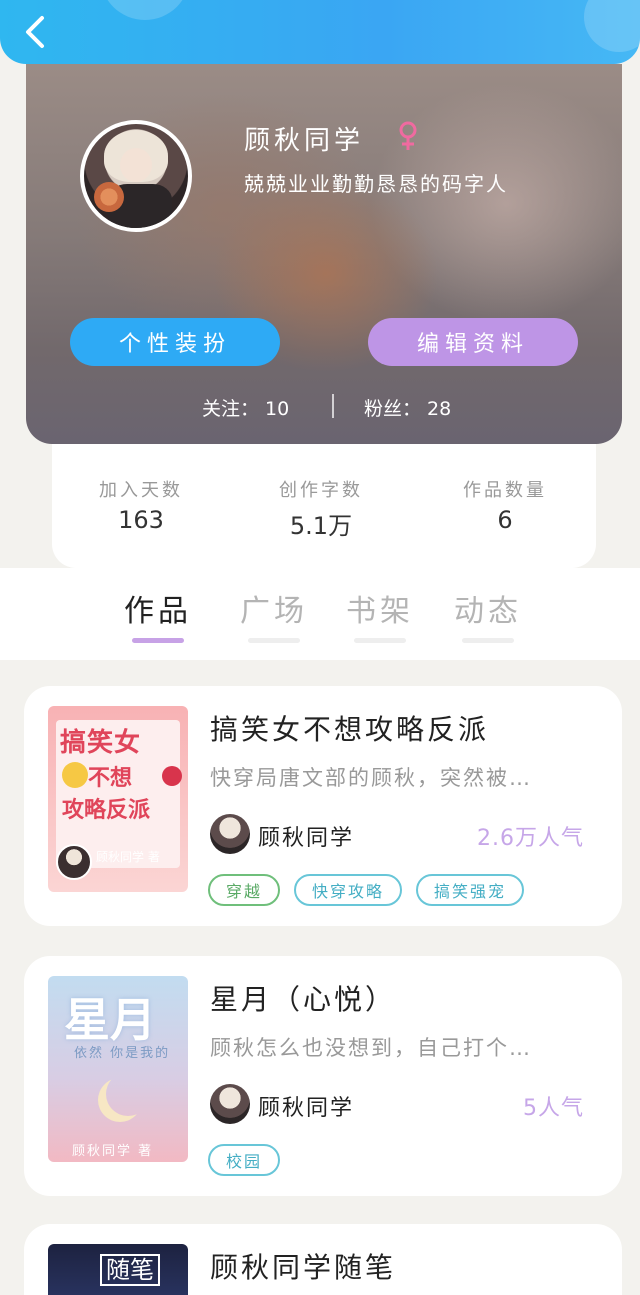 The image size is (640, 1295). I want to click on tag-list: 穿越 快穿攻略 搞笑强宠, so click(366, 890).